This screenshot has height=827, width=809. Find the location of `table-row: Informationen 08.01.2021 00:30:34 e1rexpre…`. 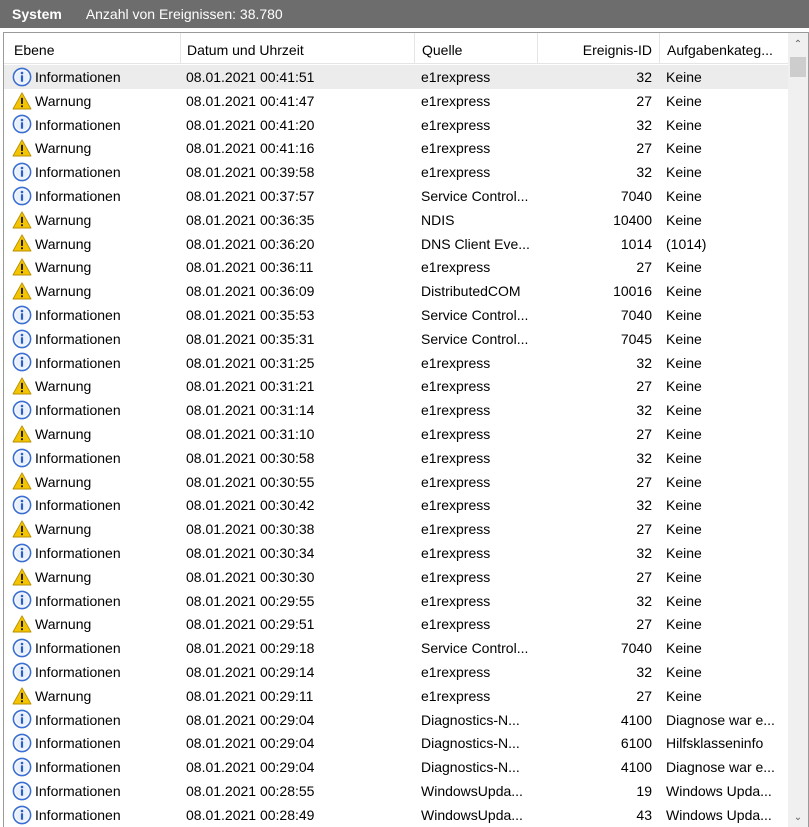

table-row: Informationen 08.01.2021 00:30:34 e1rexpre… is located at coordinates (396, 553).